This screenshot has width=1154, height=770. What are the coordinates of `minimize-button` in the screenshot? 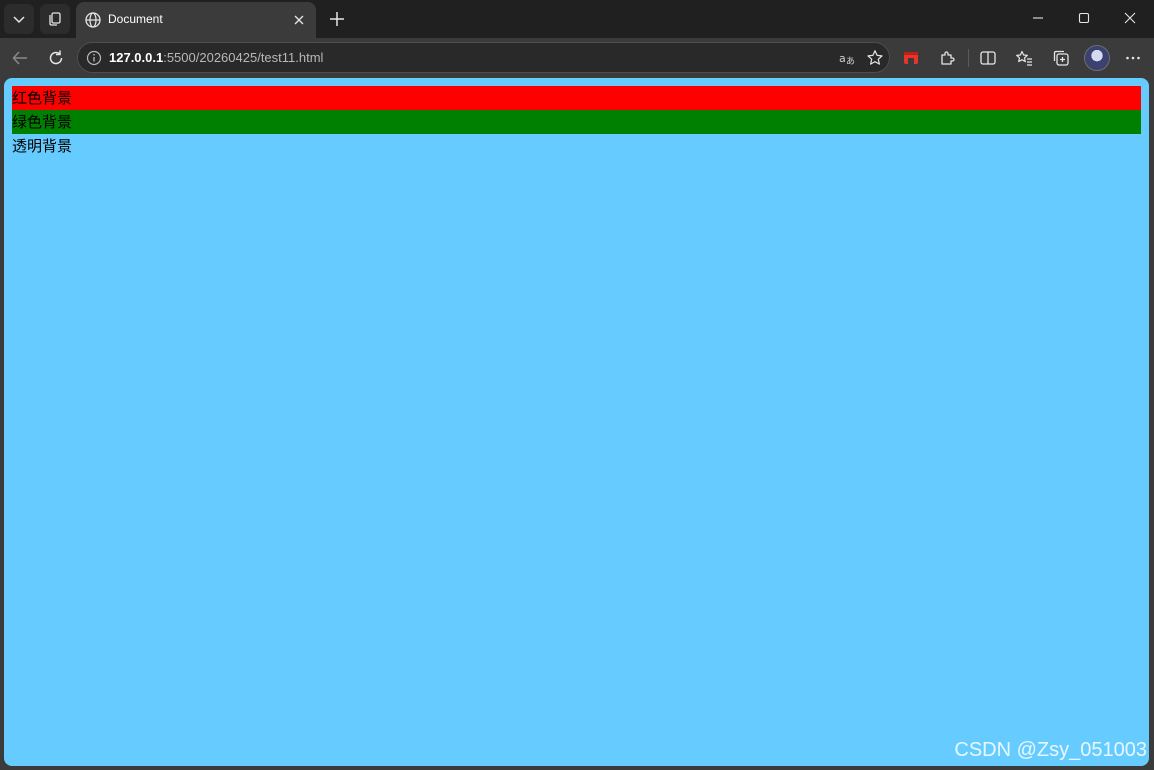 It's located at (1038, 18).